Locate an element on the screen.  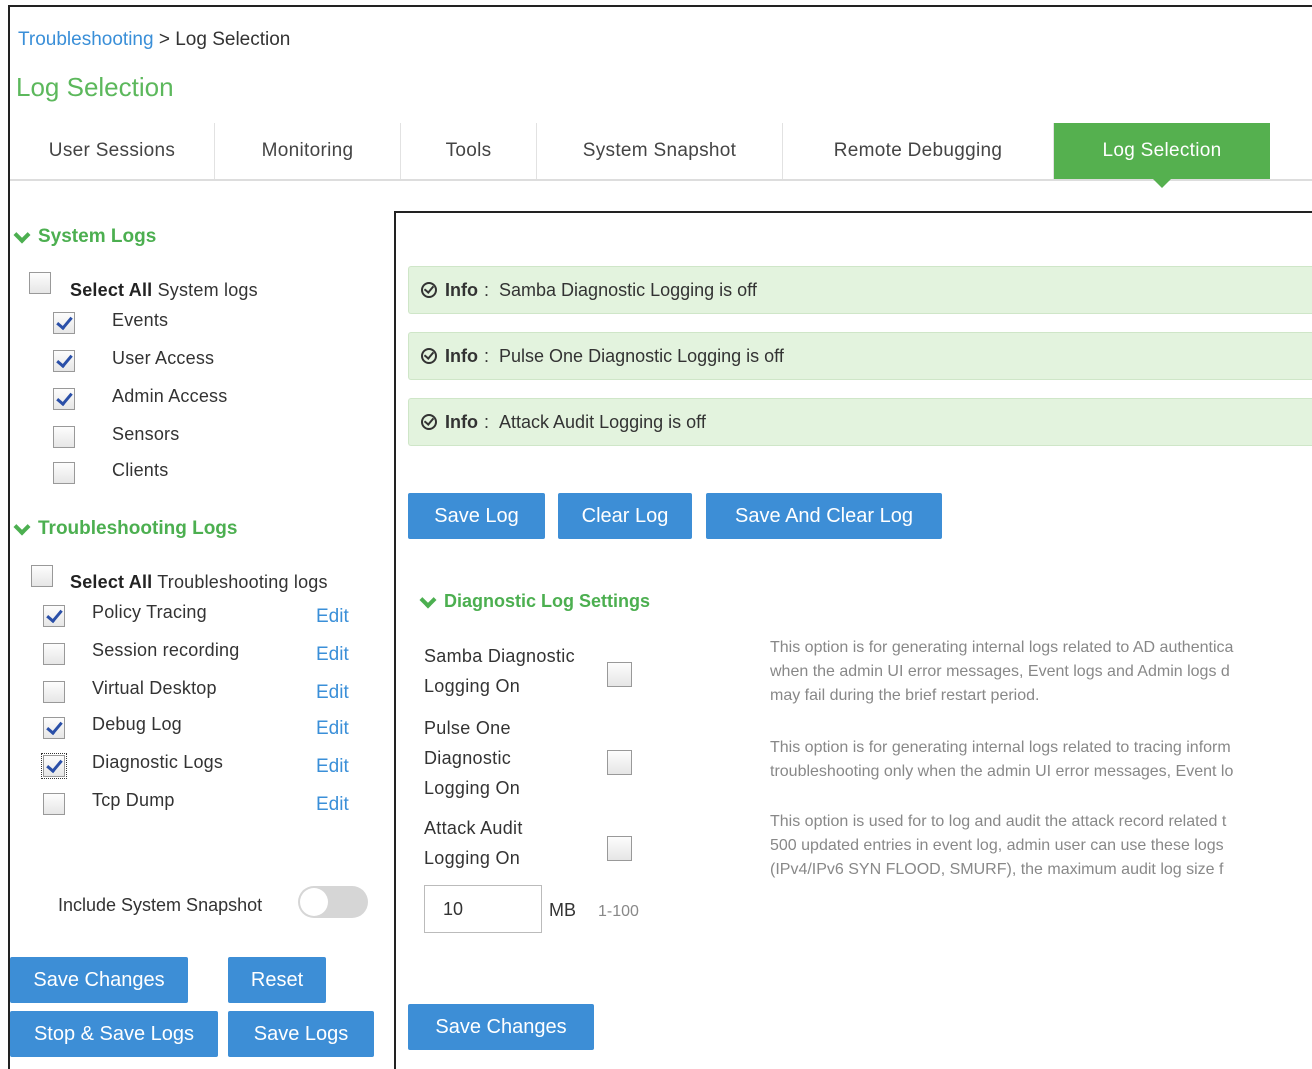
info-text: Pulse One Diagnostic Logging is off is located at coordinates (641, 355).